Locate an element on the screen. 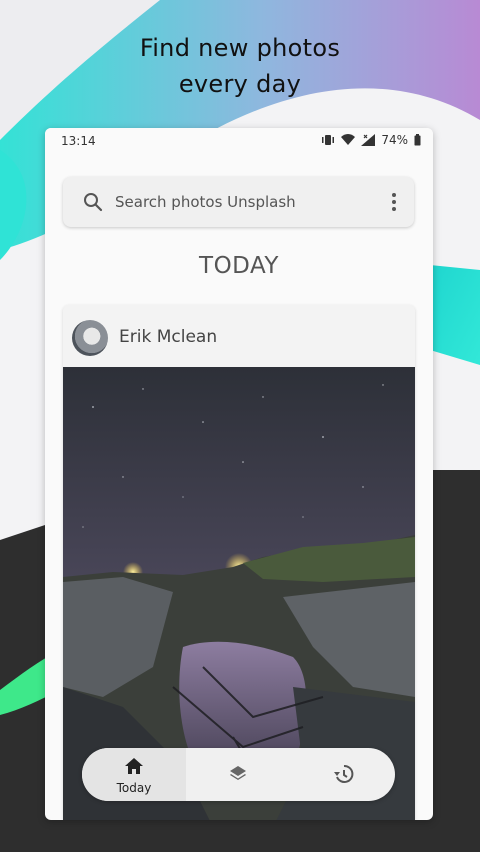 The image size is (480, 852). vibrate-icon is located at coordinates (328, 140).